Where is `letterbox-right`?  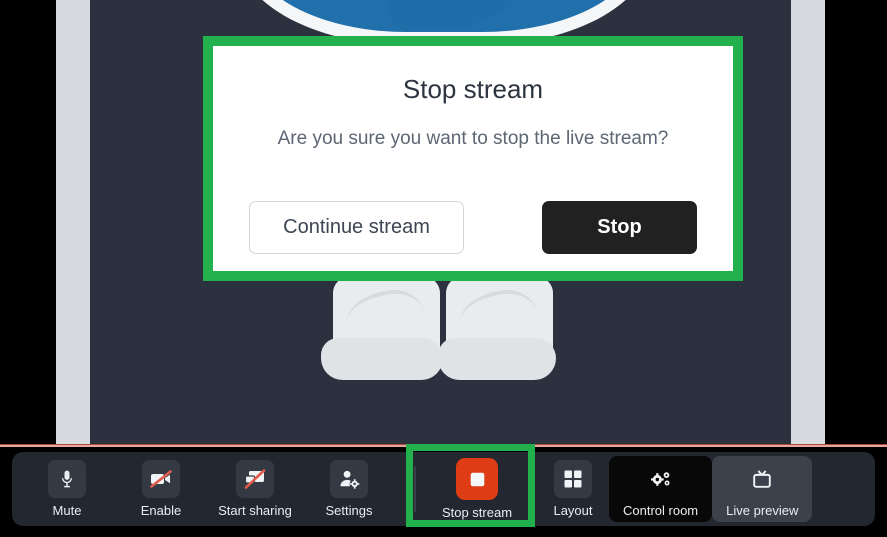
letterbox-right is located at coordinates (856, 222).